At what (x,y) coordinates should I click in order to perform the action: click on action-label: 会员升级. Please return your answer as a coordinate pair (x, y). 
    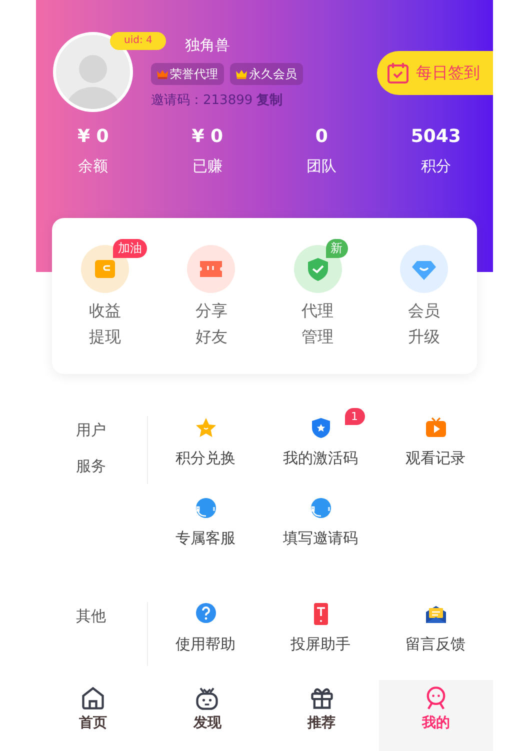
    Looking at the image, I should click on (424, 324).